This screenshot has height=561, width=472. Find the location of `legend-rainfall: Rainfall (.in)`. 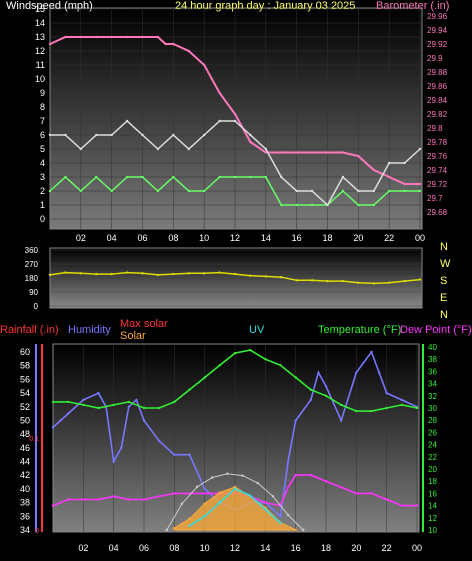

legend-rainfall: Rainfall (.in) is located at coordinates (29, 330).